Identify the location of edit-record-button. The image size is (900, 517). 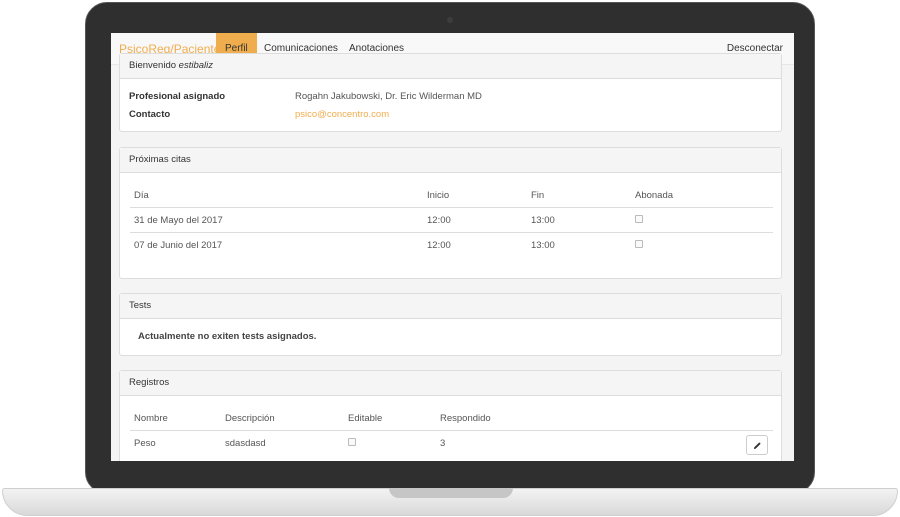
(757, 445).